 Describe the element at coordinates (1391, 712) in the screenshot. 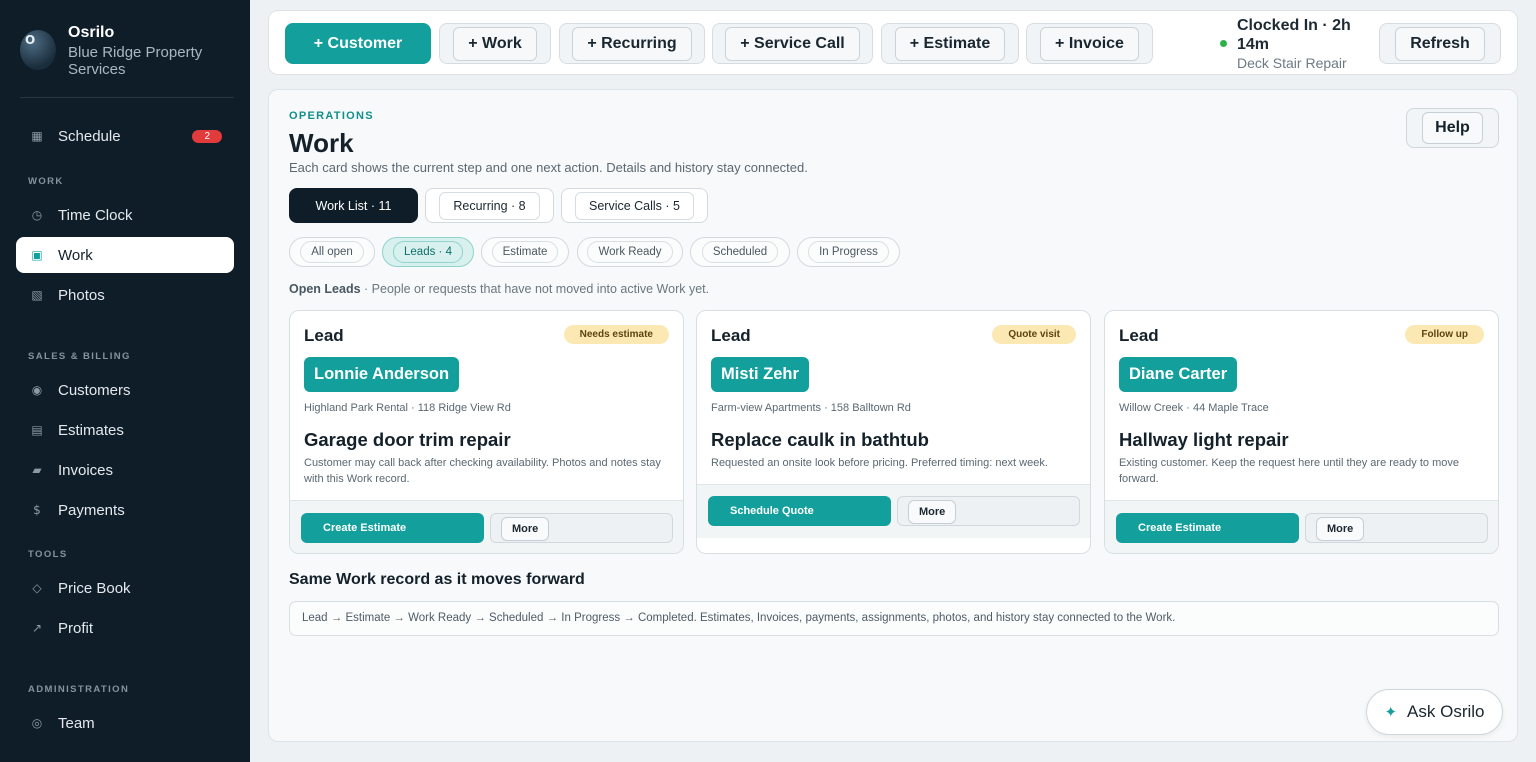

I see `sparkle-icon: ✦` at that location.